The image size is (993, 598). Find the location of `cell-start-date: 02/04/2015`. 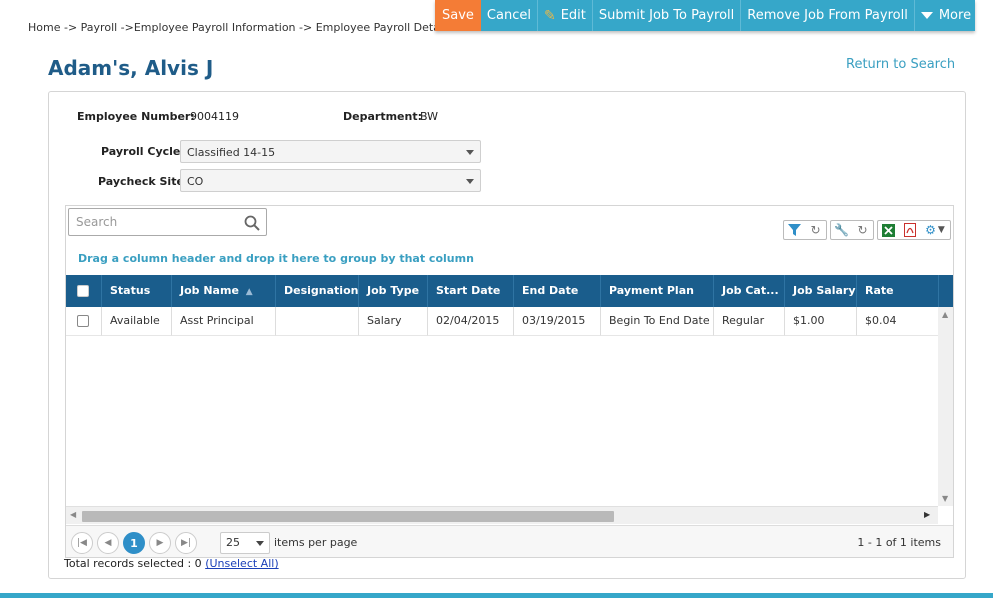

cell-start-date: 02/04/2015 is located at coordinates (470, 321).